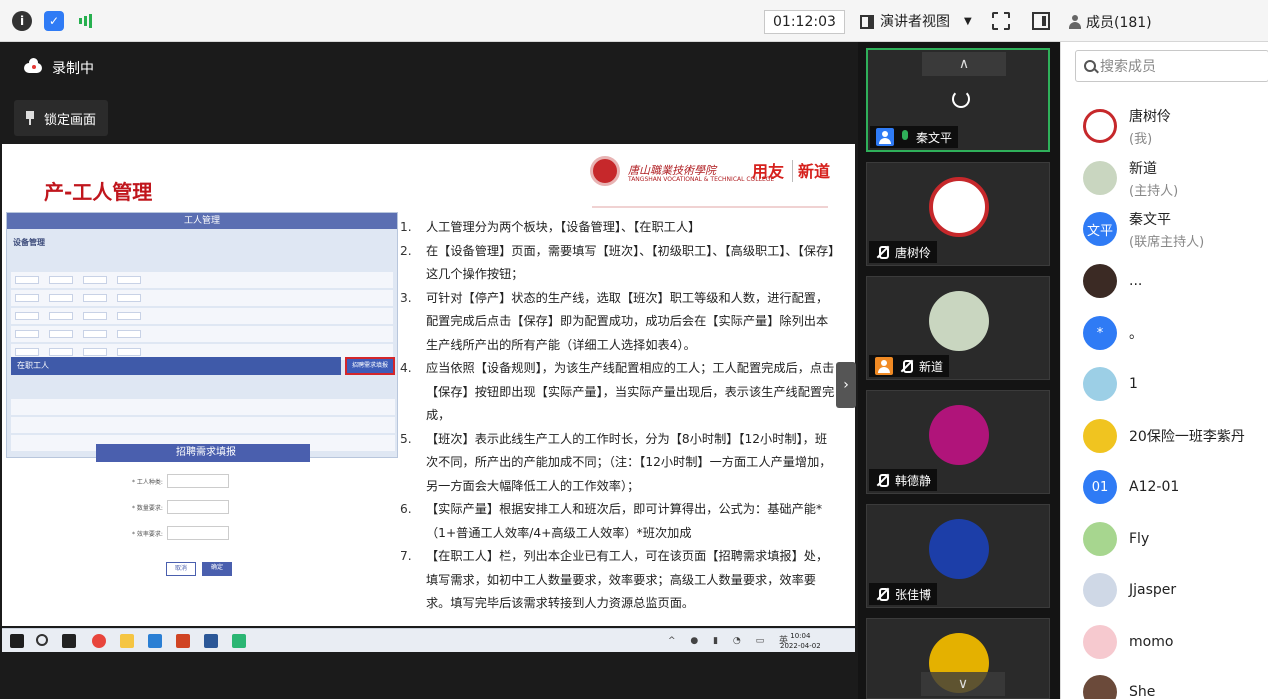  I want to click on chevron-down-icon: ▼, so click(968, 21).